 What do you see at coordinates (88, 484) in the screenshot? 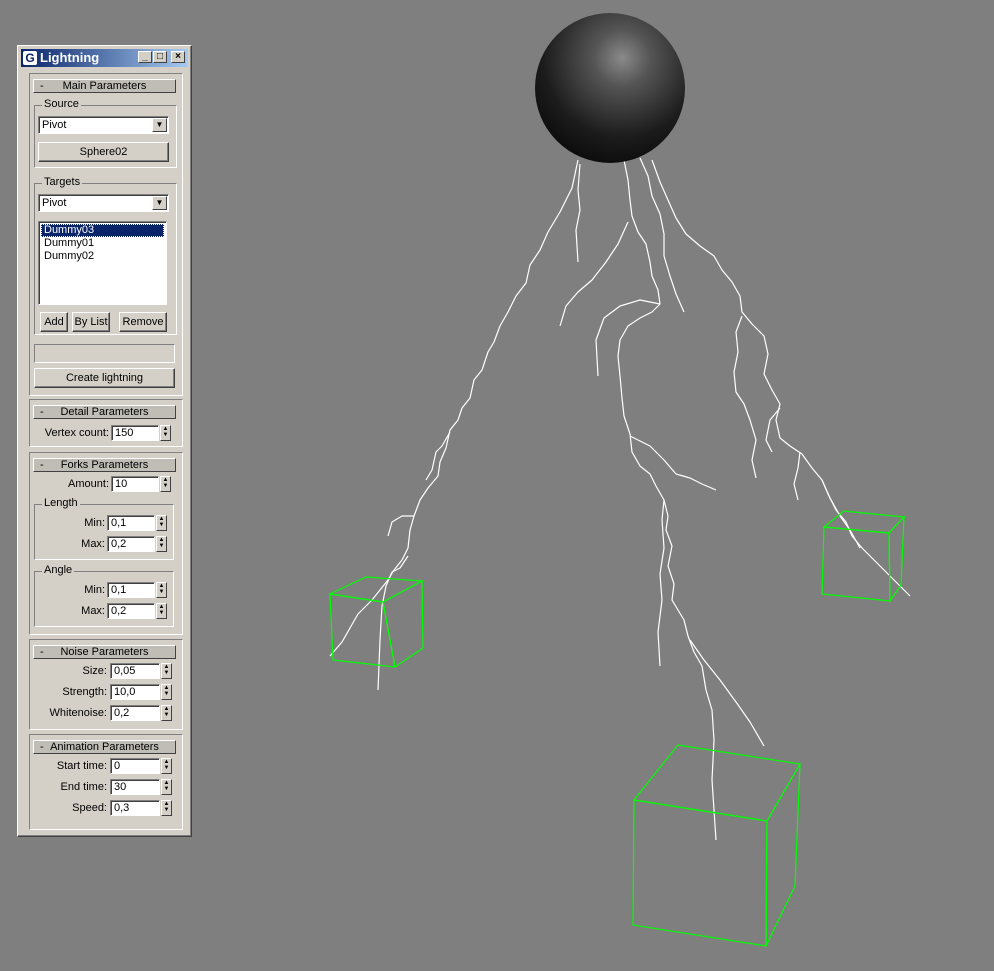
I see `amount-label: Amount:` at bounding box center [88, 484].